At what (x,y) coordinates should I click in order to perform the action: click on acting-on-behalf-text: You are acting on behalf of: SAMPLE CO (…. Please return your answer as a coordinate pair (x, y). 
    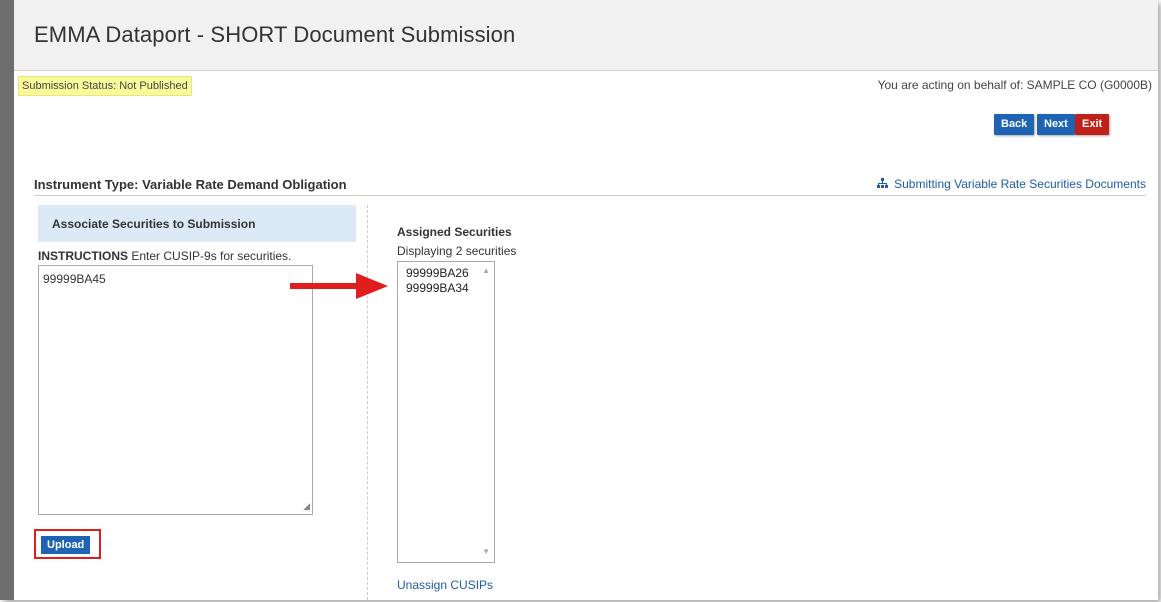
    Looking at the image, I should click on (1014, 85).